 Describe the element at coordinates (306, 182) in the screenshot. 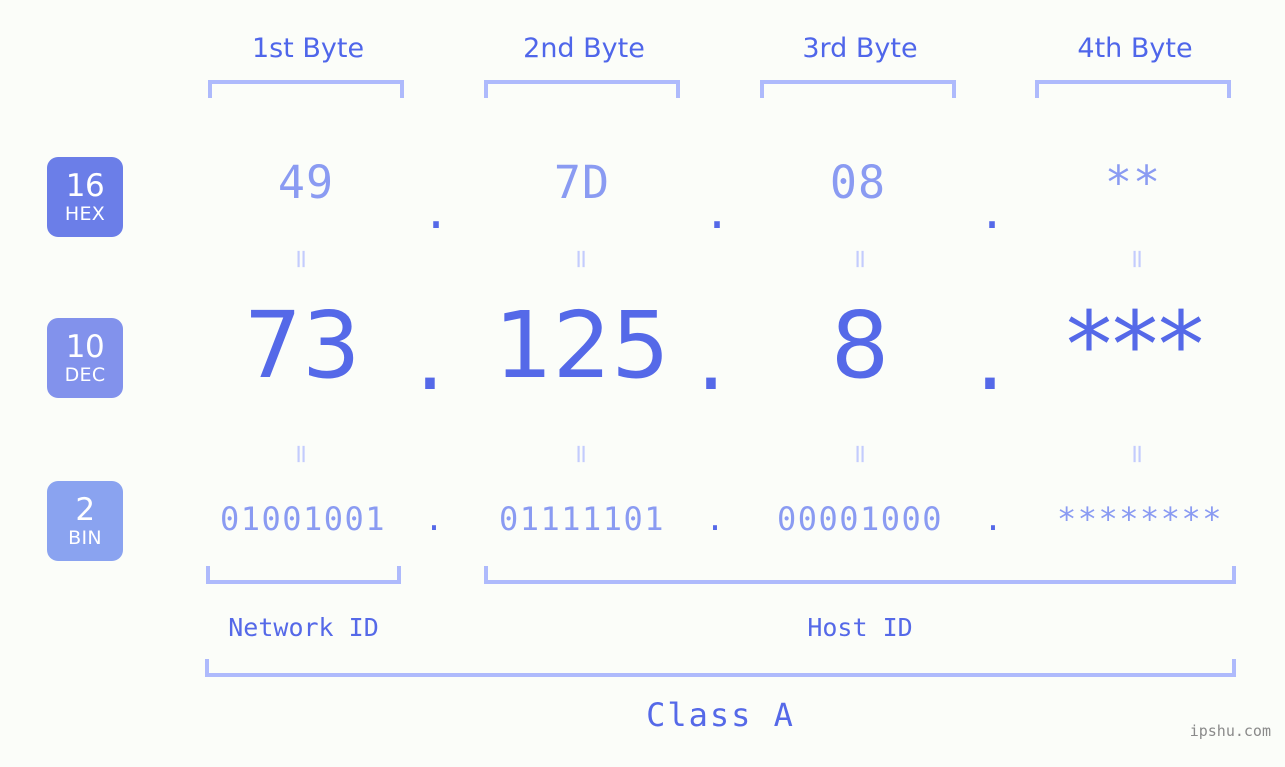

I see `hex-byte-1: 49` at that location.